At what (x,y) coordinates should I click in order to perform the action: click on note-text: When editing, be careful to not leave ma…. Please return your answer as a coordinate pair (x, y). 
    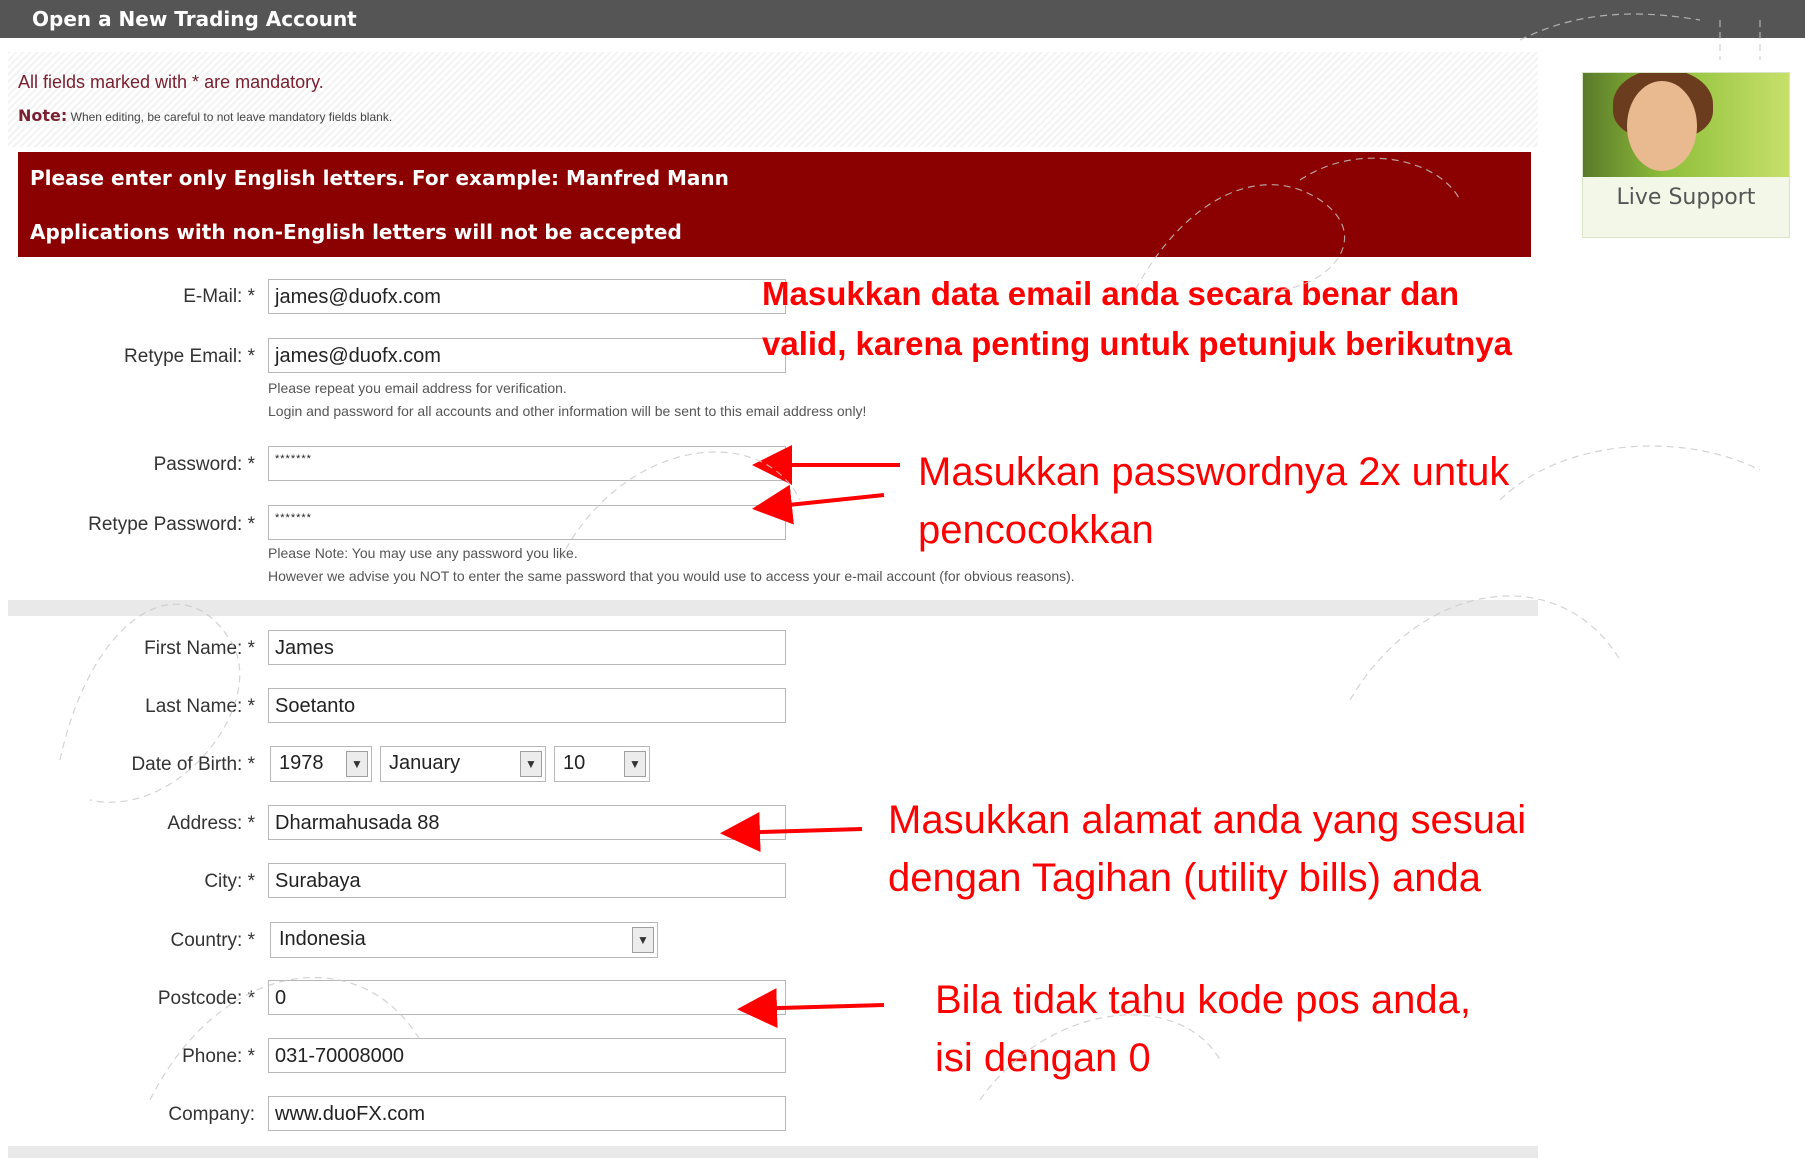
    Looking at the image, I should click on (231, 117).